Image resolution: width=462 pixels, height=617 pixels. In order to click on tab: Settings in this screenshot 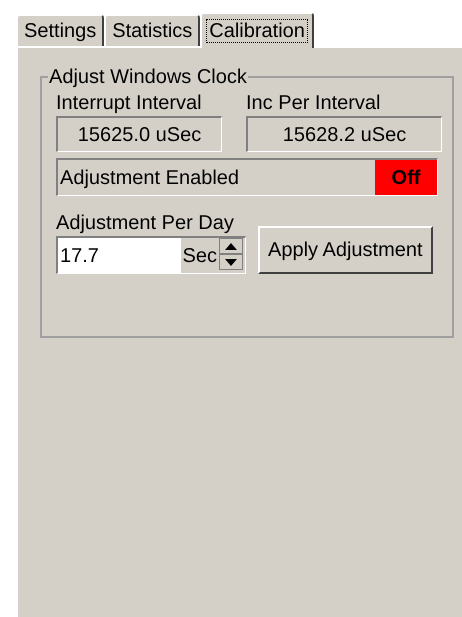, I will do `click(60, 30)`.